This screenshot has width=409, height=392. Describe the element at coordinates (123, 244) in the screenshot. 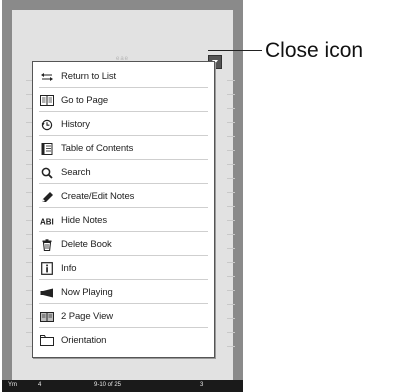

I see `menu-item-delete-book: Delete Book` at that location.